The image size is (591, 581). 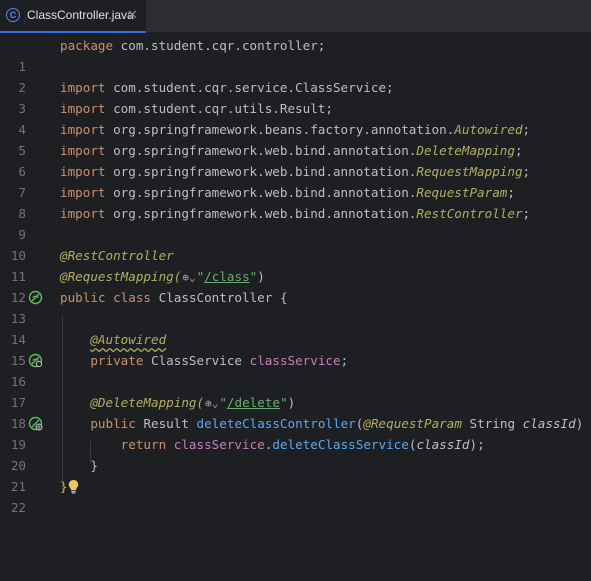 I want to click on code-line: 21 }, so click(x=295, y=465).